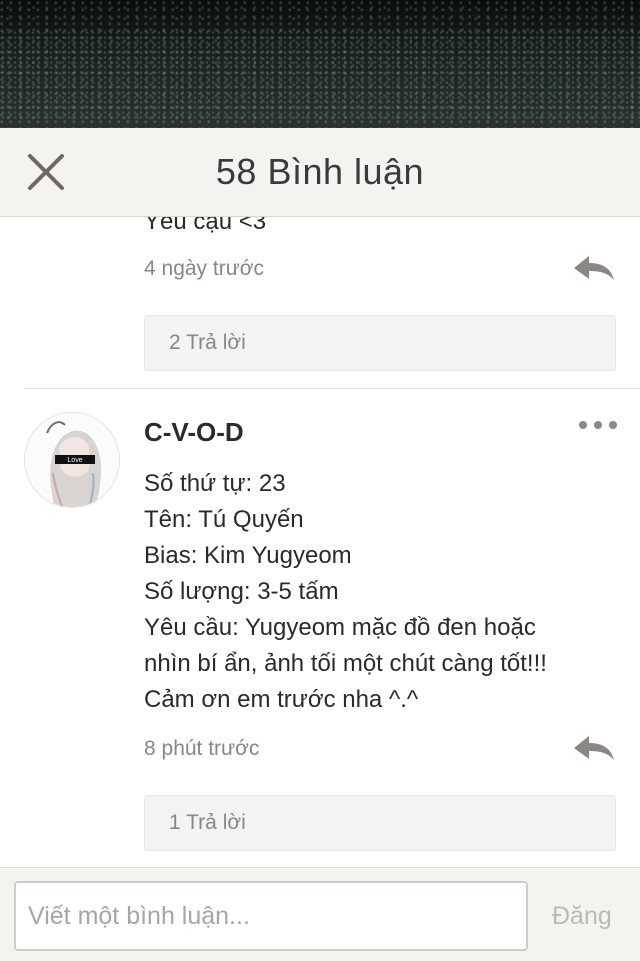  Describe the element at coordinates (340, 627) in the screenshot. I see `comment-line: Yêu cầu: Yugyeom mặc đồ đen hoặc` at that location.